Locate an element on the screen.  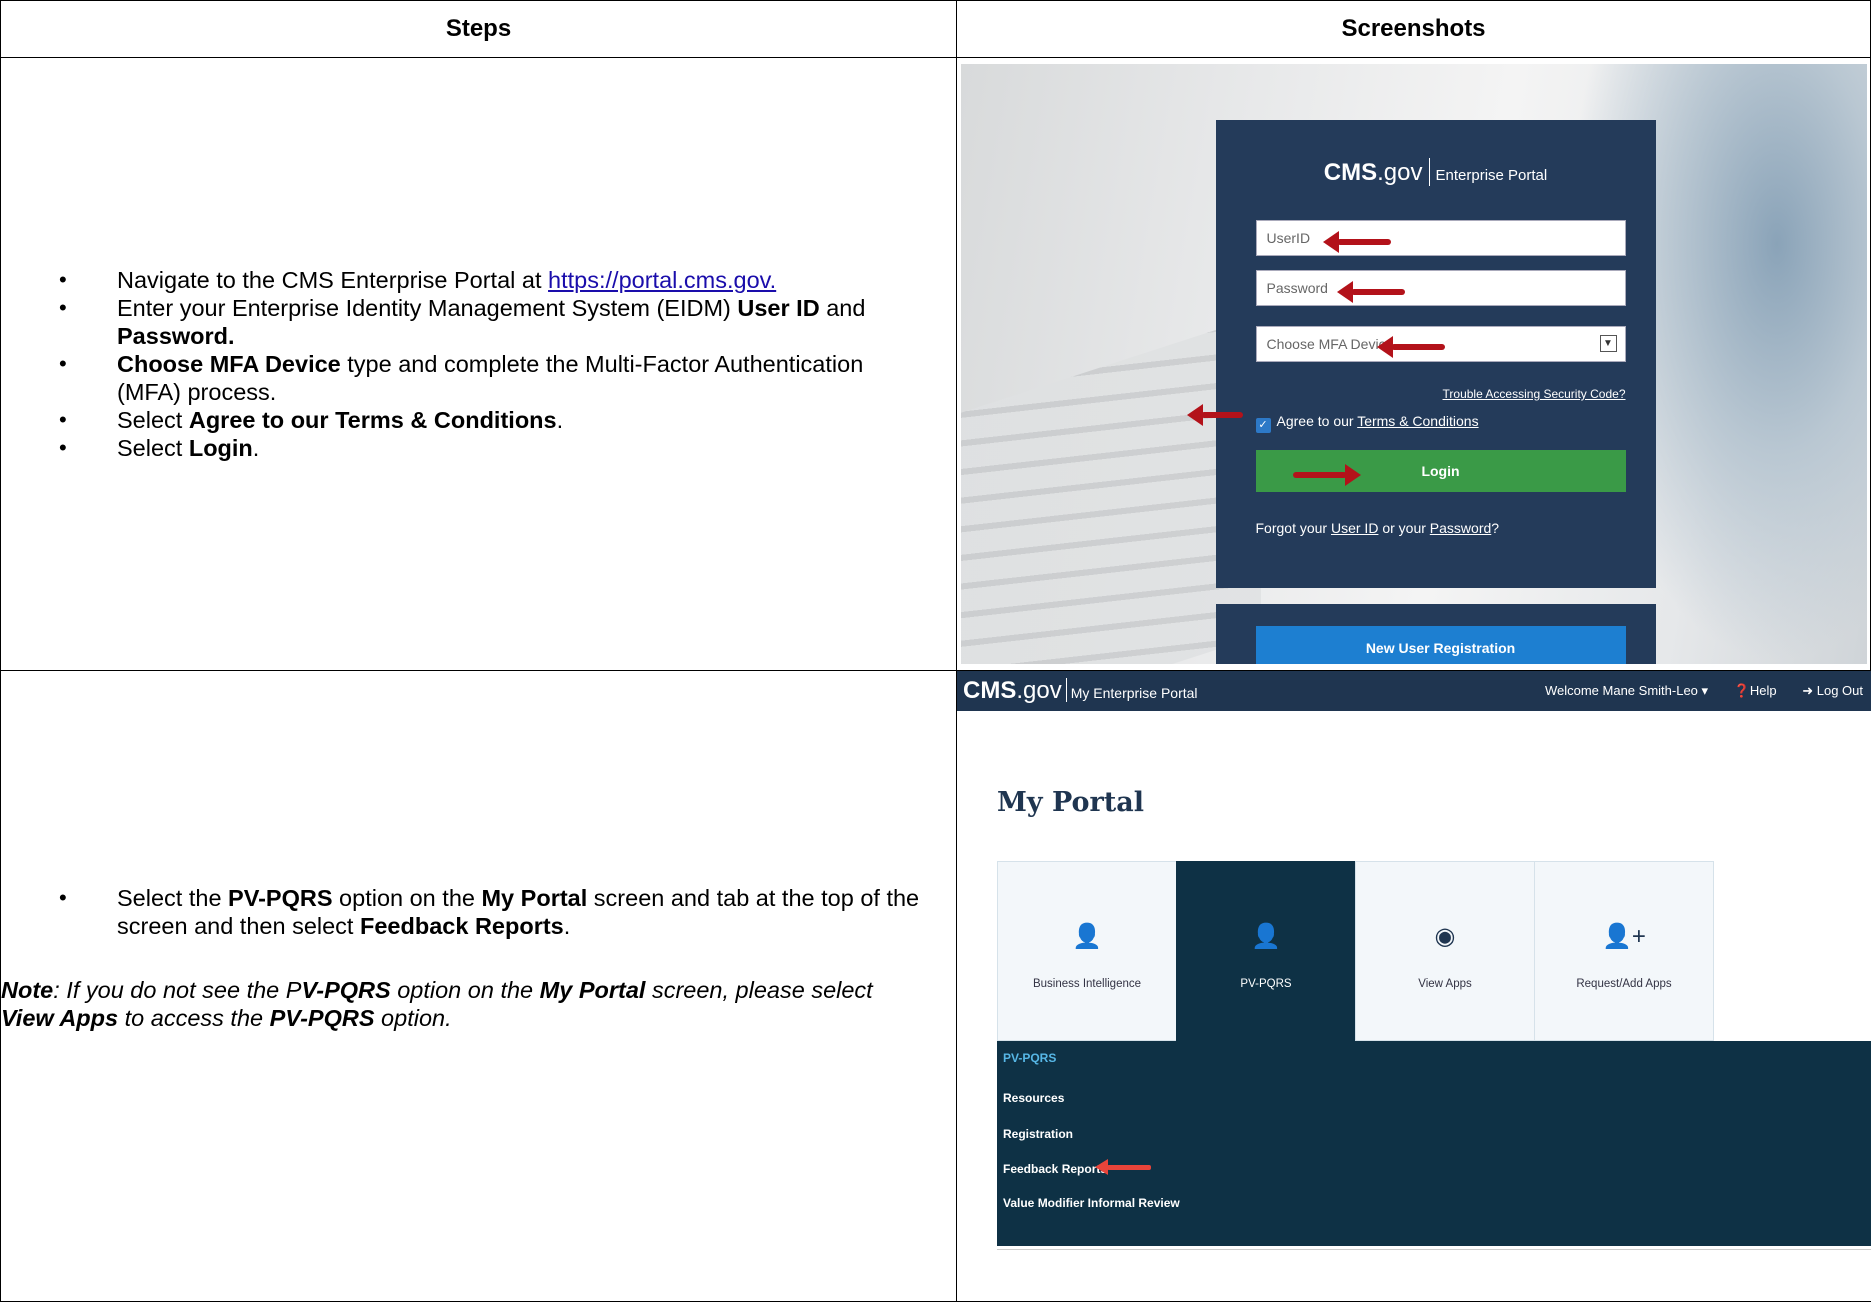
new-user-registration-button: New User Registration is located at coordinates (1440, 645).